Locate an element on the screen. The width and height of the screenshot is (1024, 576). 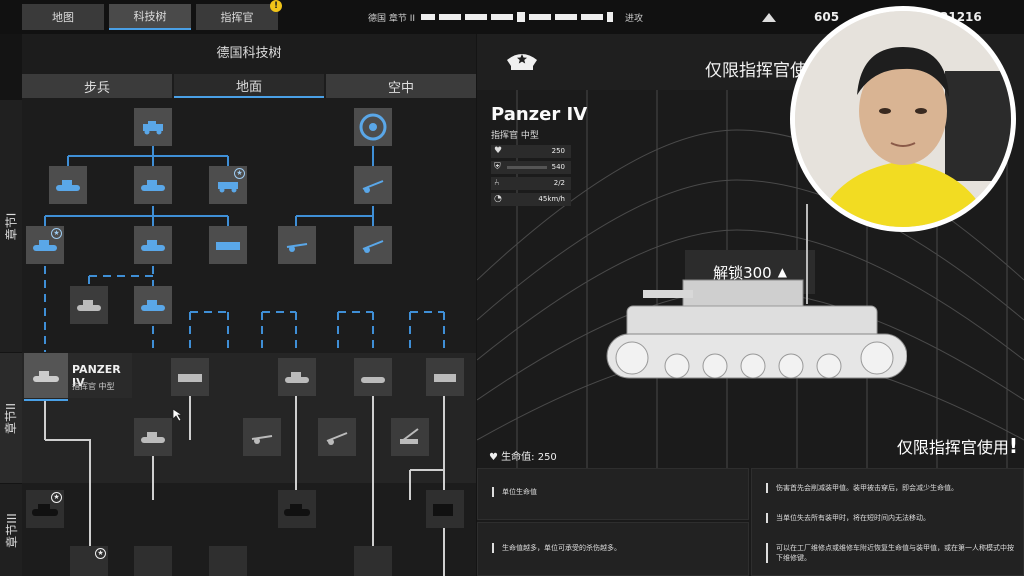
tech-node-medium-tank is located at coordinates (153, 245).